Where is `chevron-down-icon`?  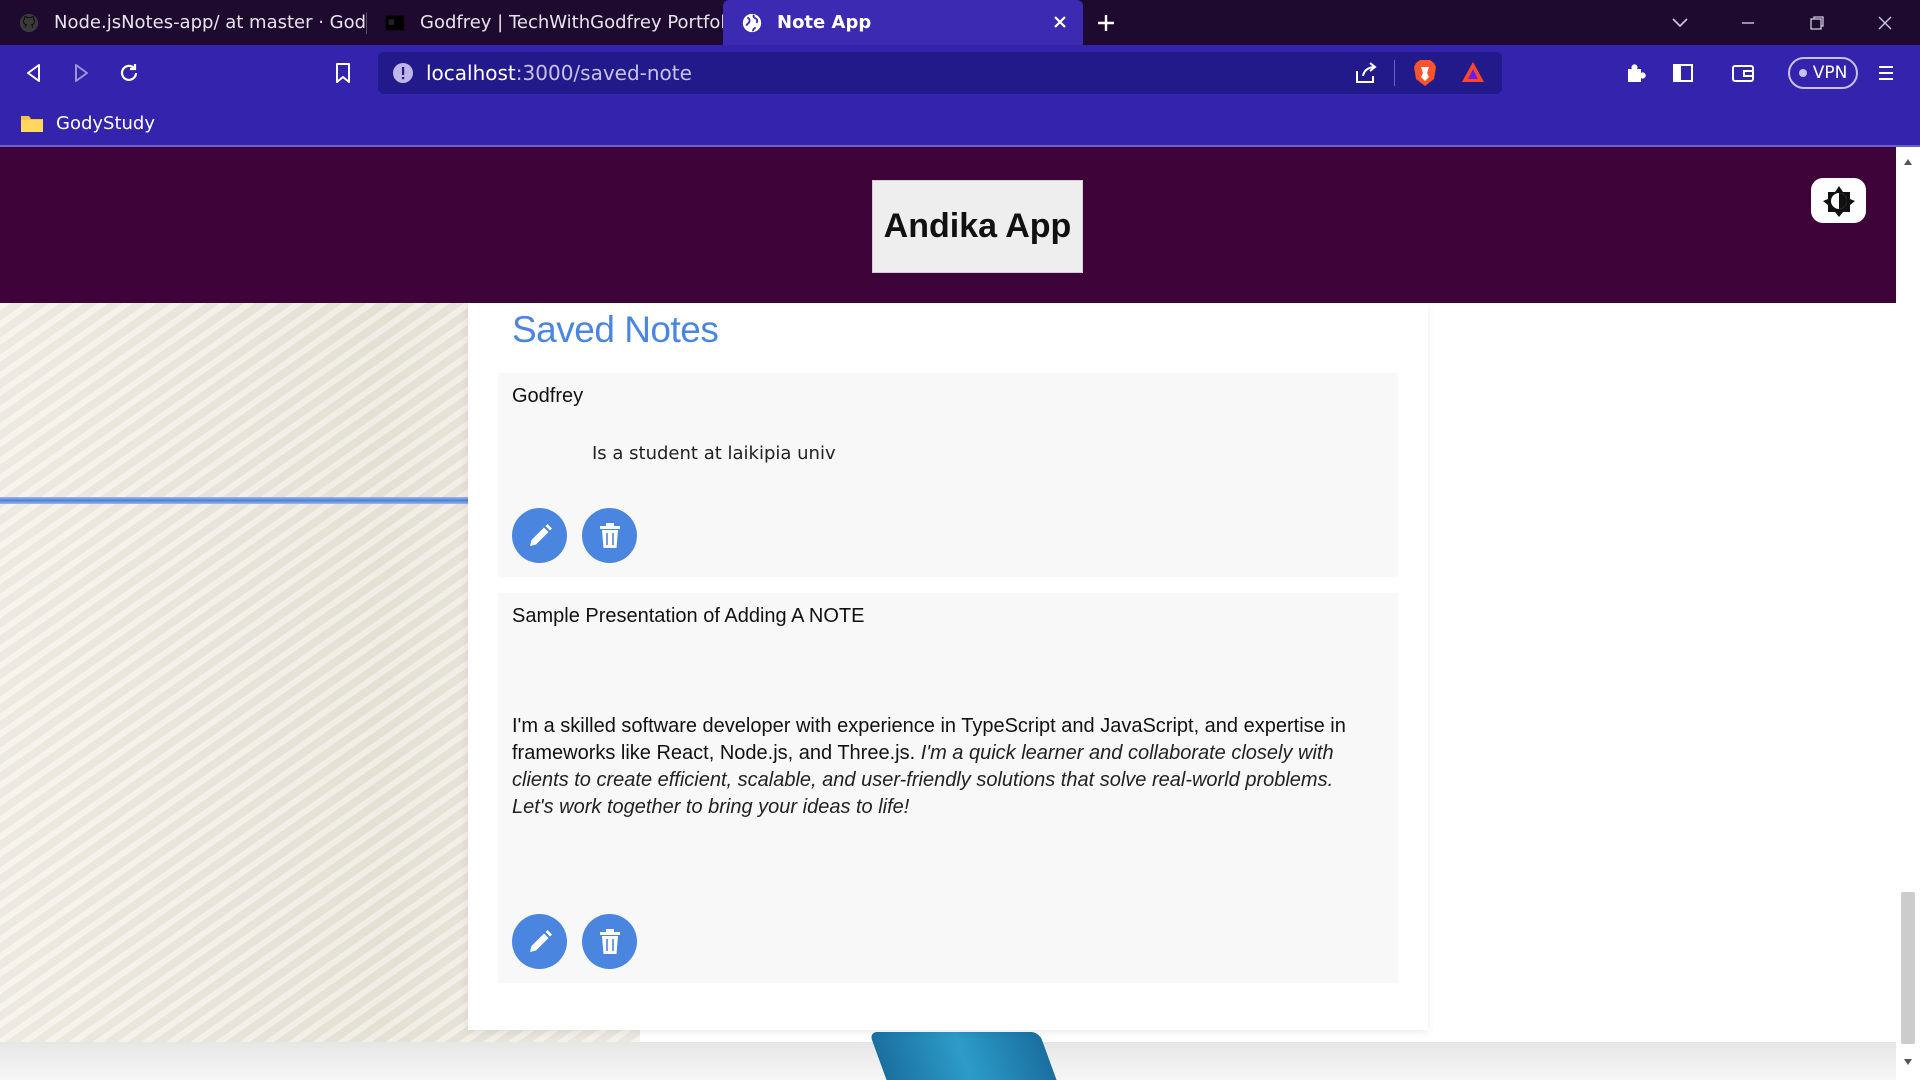
chevron-down-icon is located at coordinates (1680, 22).